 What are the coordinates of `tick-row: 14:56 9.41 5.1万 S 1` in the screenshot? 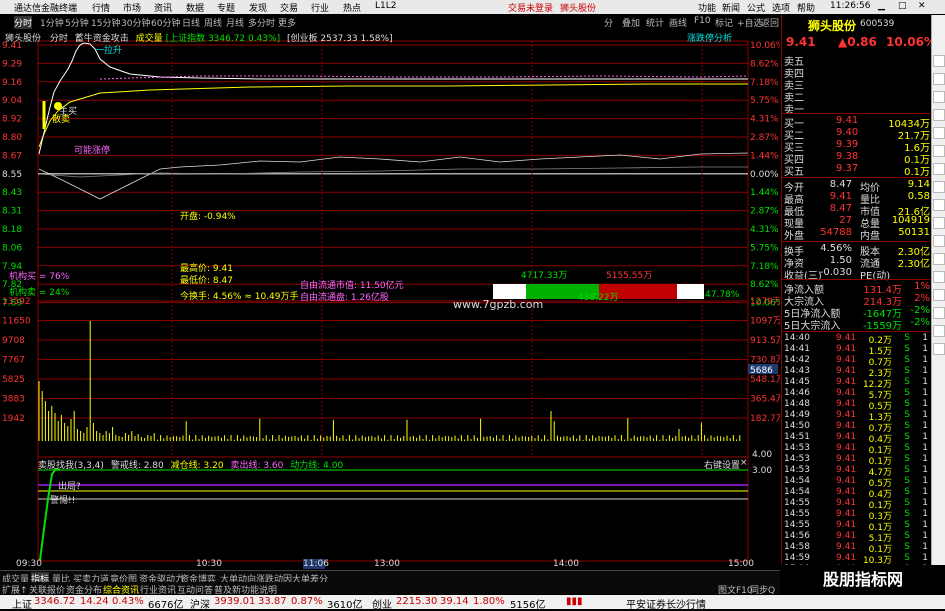 It's located at (857, 537).